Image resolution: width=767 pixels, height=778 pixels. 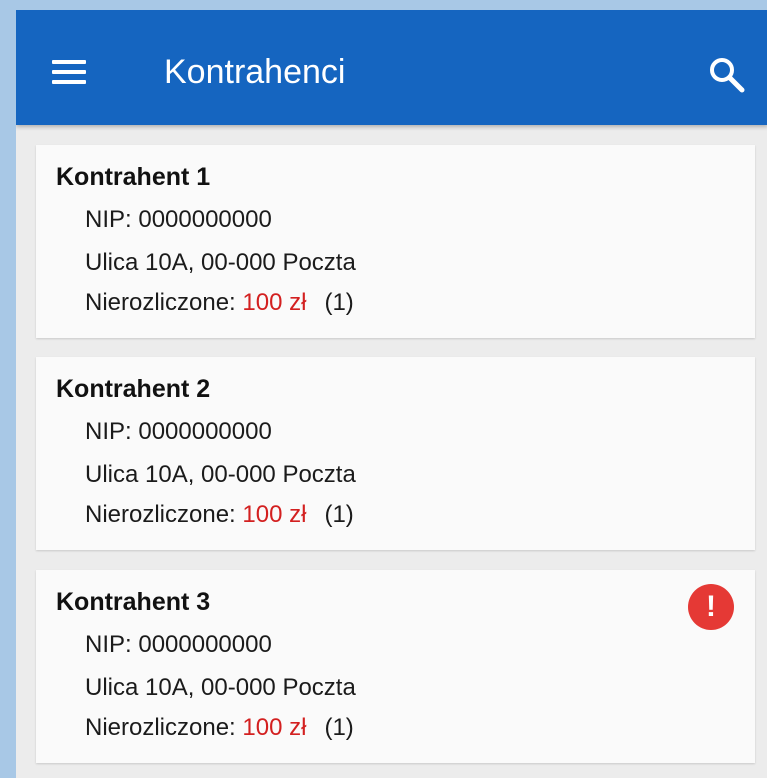 I want to click on search-icon, so click(x=726, y=74).